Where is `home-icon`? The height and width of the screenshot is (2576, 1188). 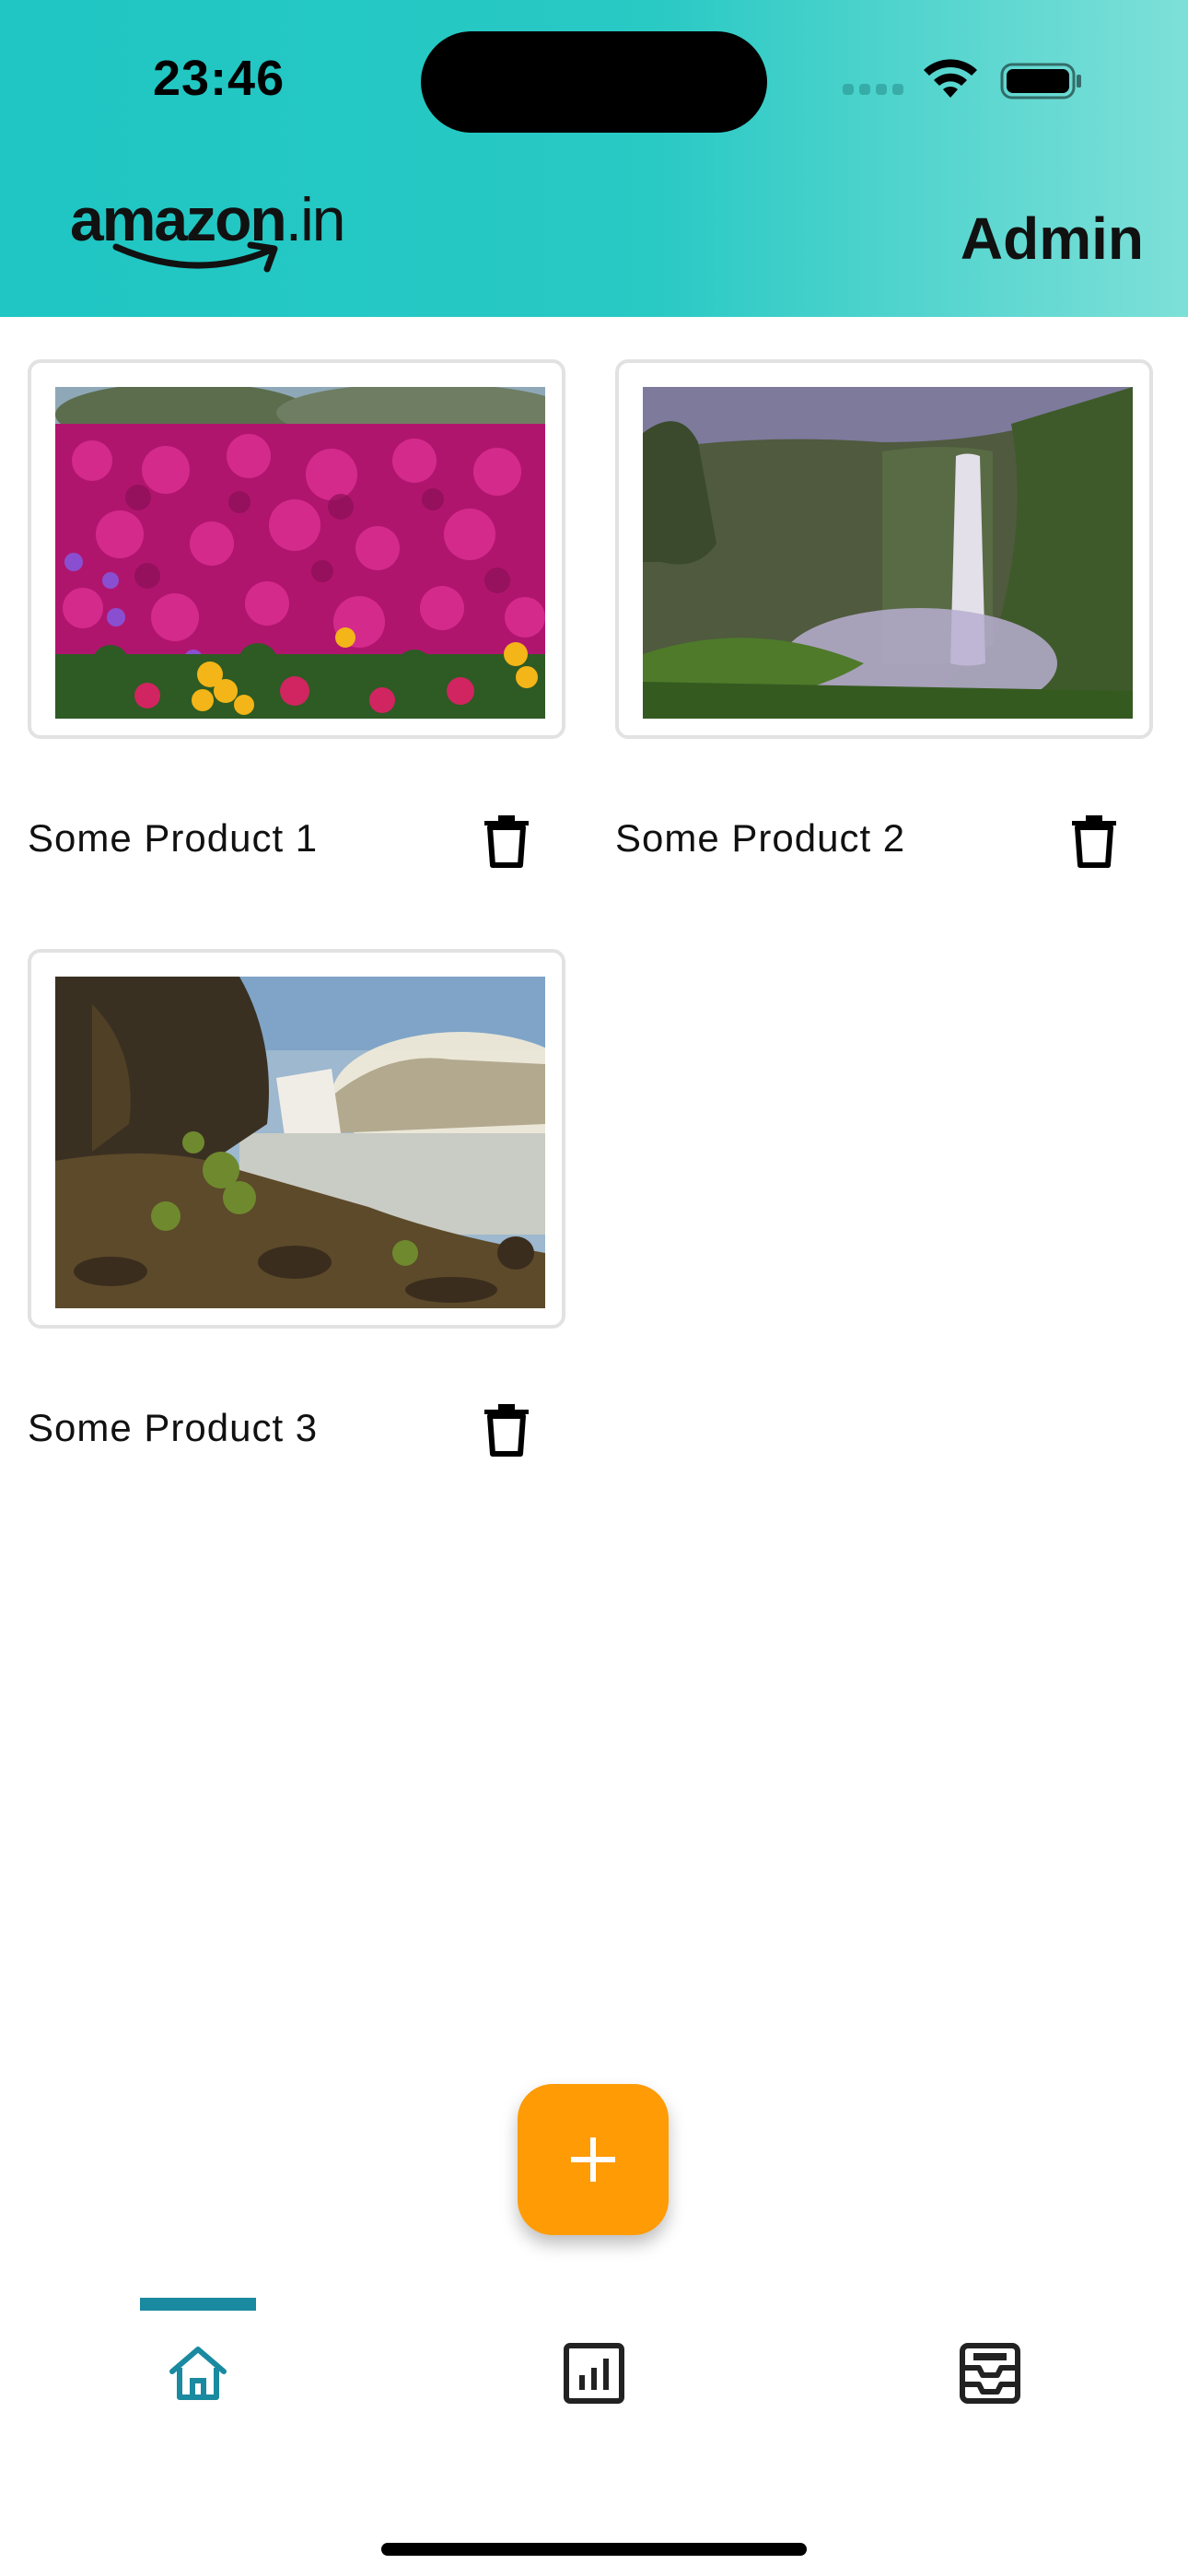
home-icon is located at coordinates (198, 2373).